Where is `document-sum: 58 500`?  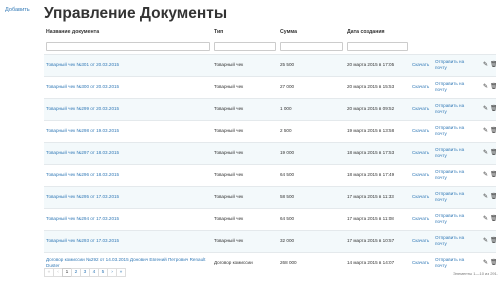 document-sum: 58 500 is located at coordinates (311, 196).